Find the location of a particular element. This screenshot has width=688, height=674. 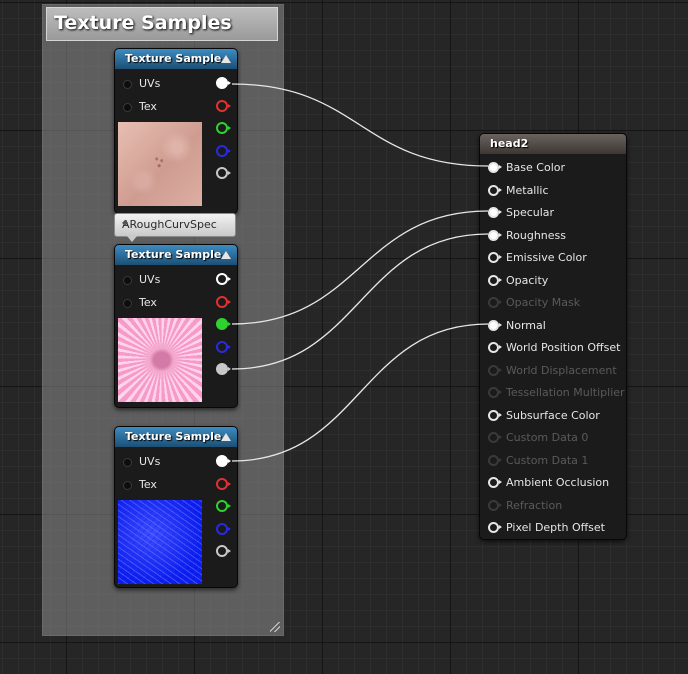

material-pin-custom-data-1: Custom Data 1 is located at coordinates (552, 461).